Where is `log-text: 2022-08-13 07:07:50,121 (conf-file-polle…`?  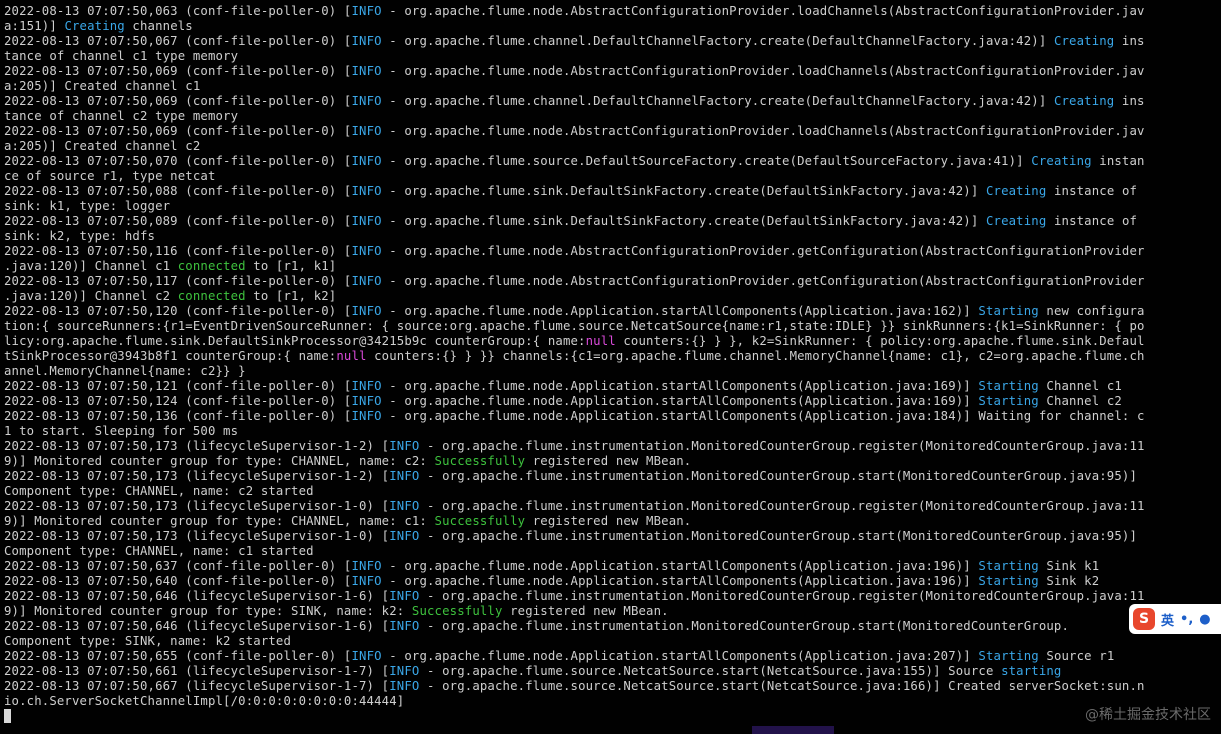
log-text: 2022-08-13 07:07:50,121 (conf-file-polle… is located at coordinates (178, 386).